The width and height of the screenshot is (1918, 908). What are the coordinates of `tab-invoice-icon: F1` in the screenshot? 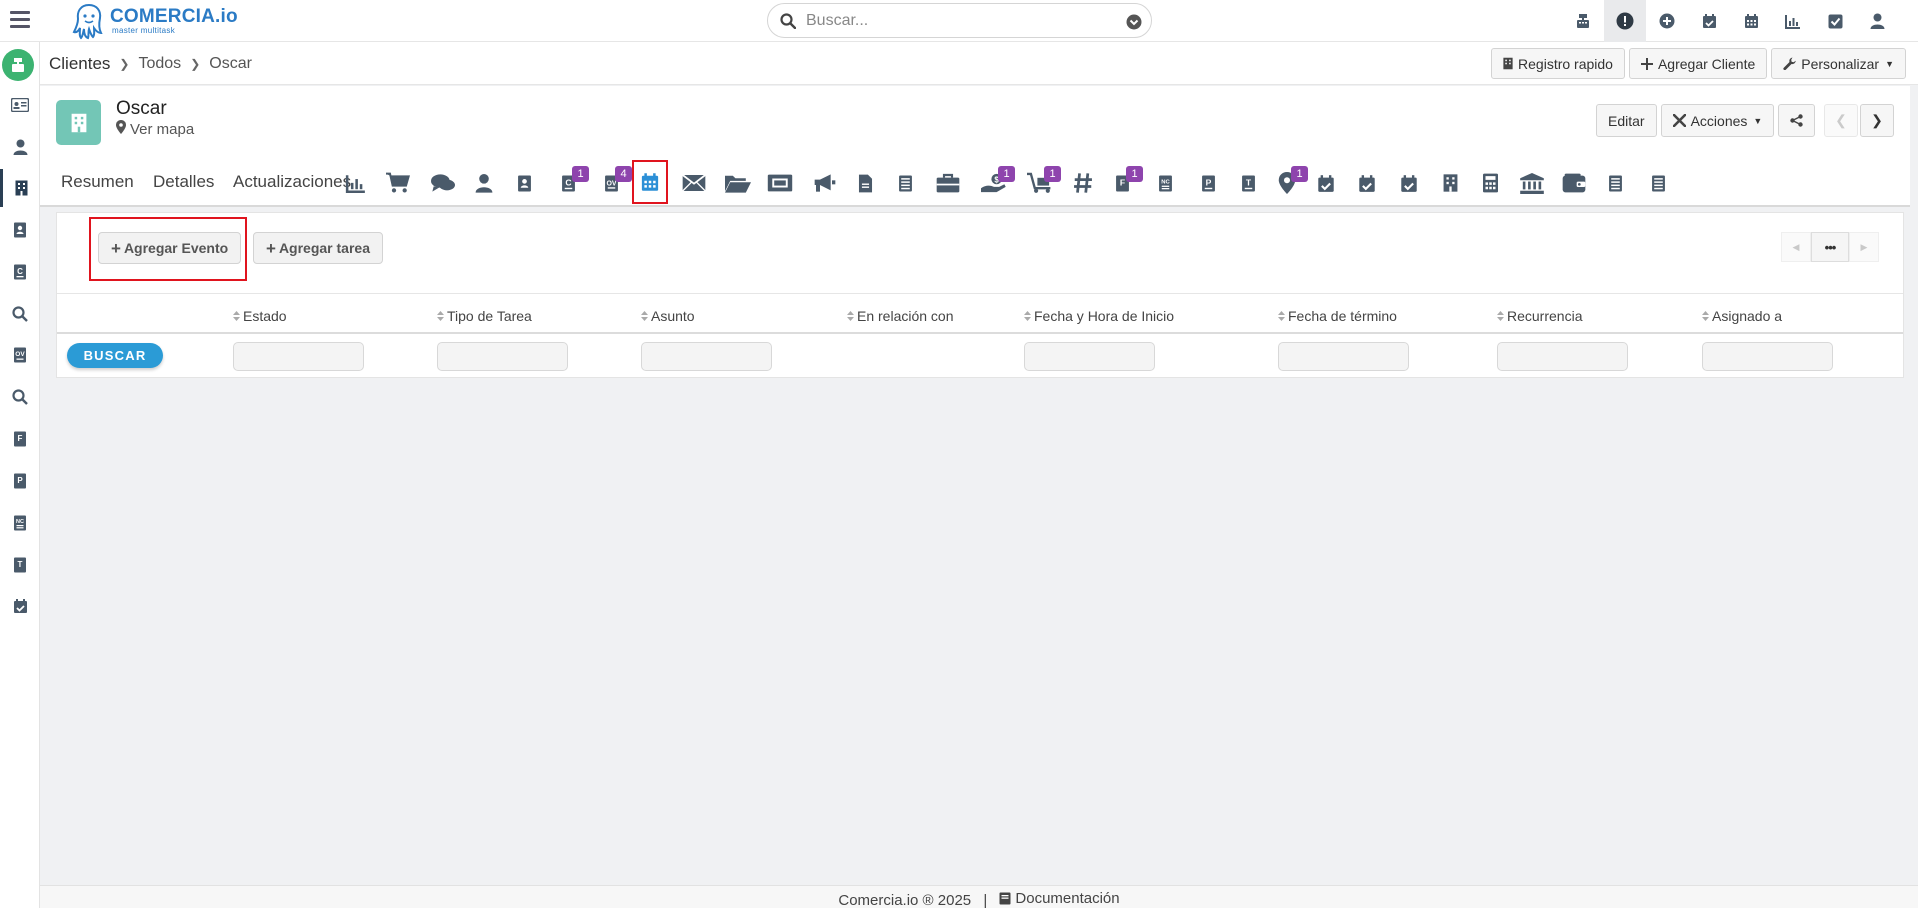 It's located at (1123, 183).